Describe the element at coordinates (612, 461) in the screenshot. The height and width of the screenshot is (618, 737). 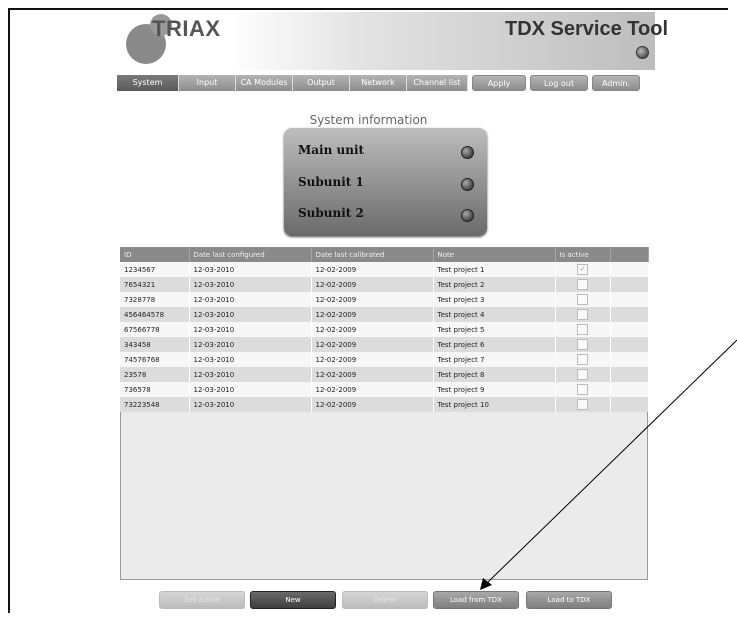
I see `annotation-arrow-line` at that location.